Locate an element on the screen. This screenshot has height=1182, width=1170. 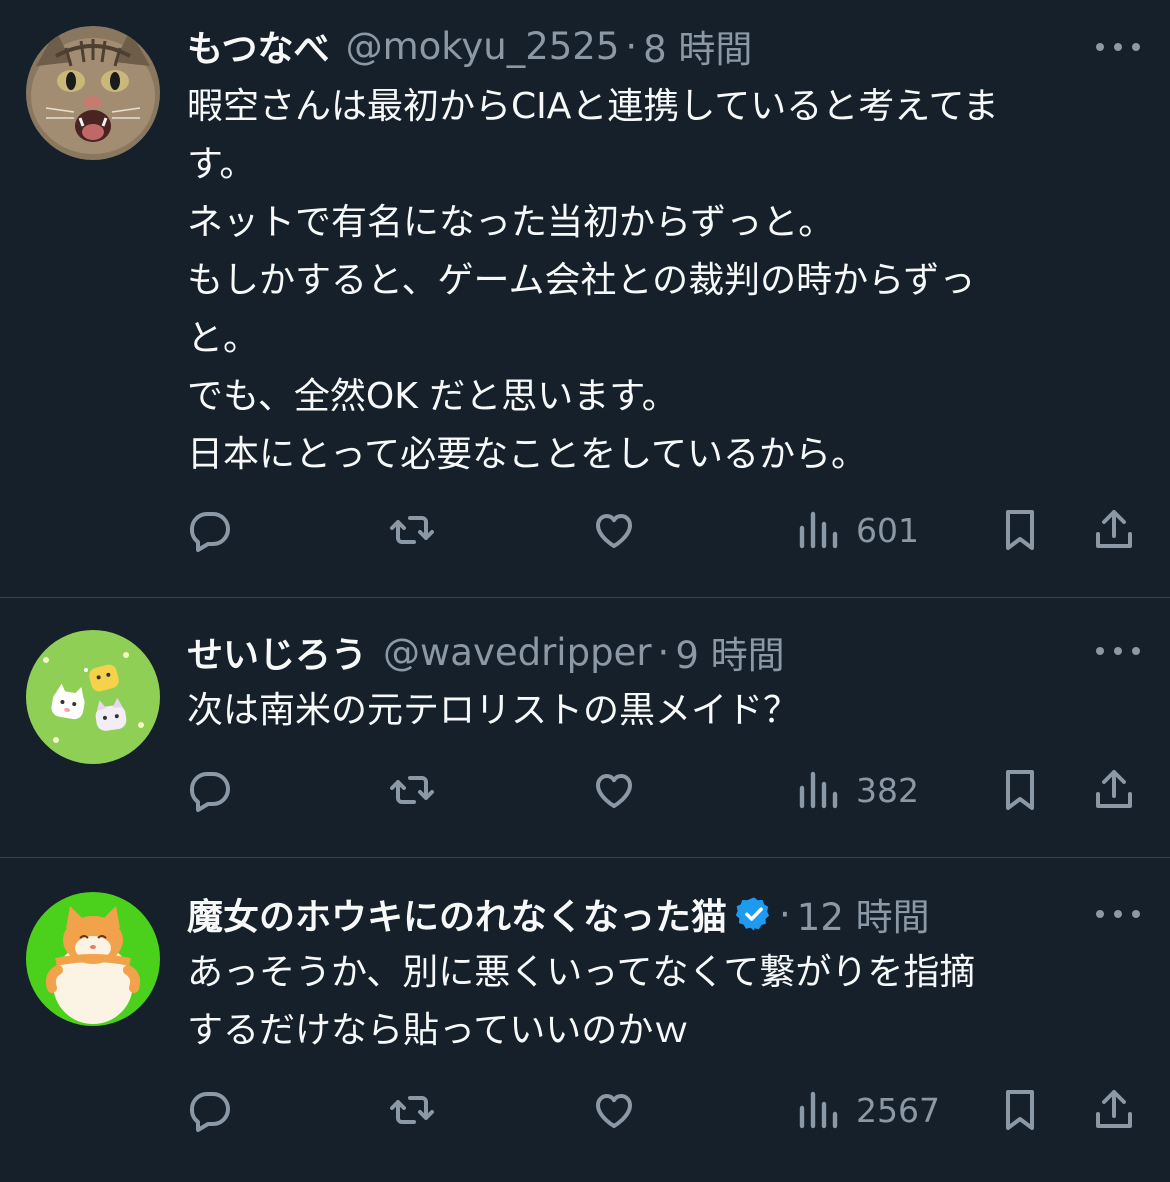
text-line: 次は南米の元テロリストの黒メイド？ is located at coordinates (493, 710).